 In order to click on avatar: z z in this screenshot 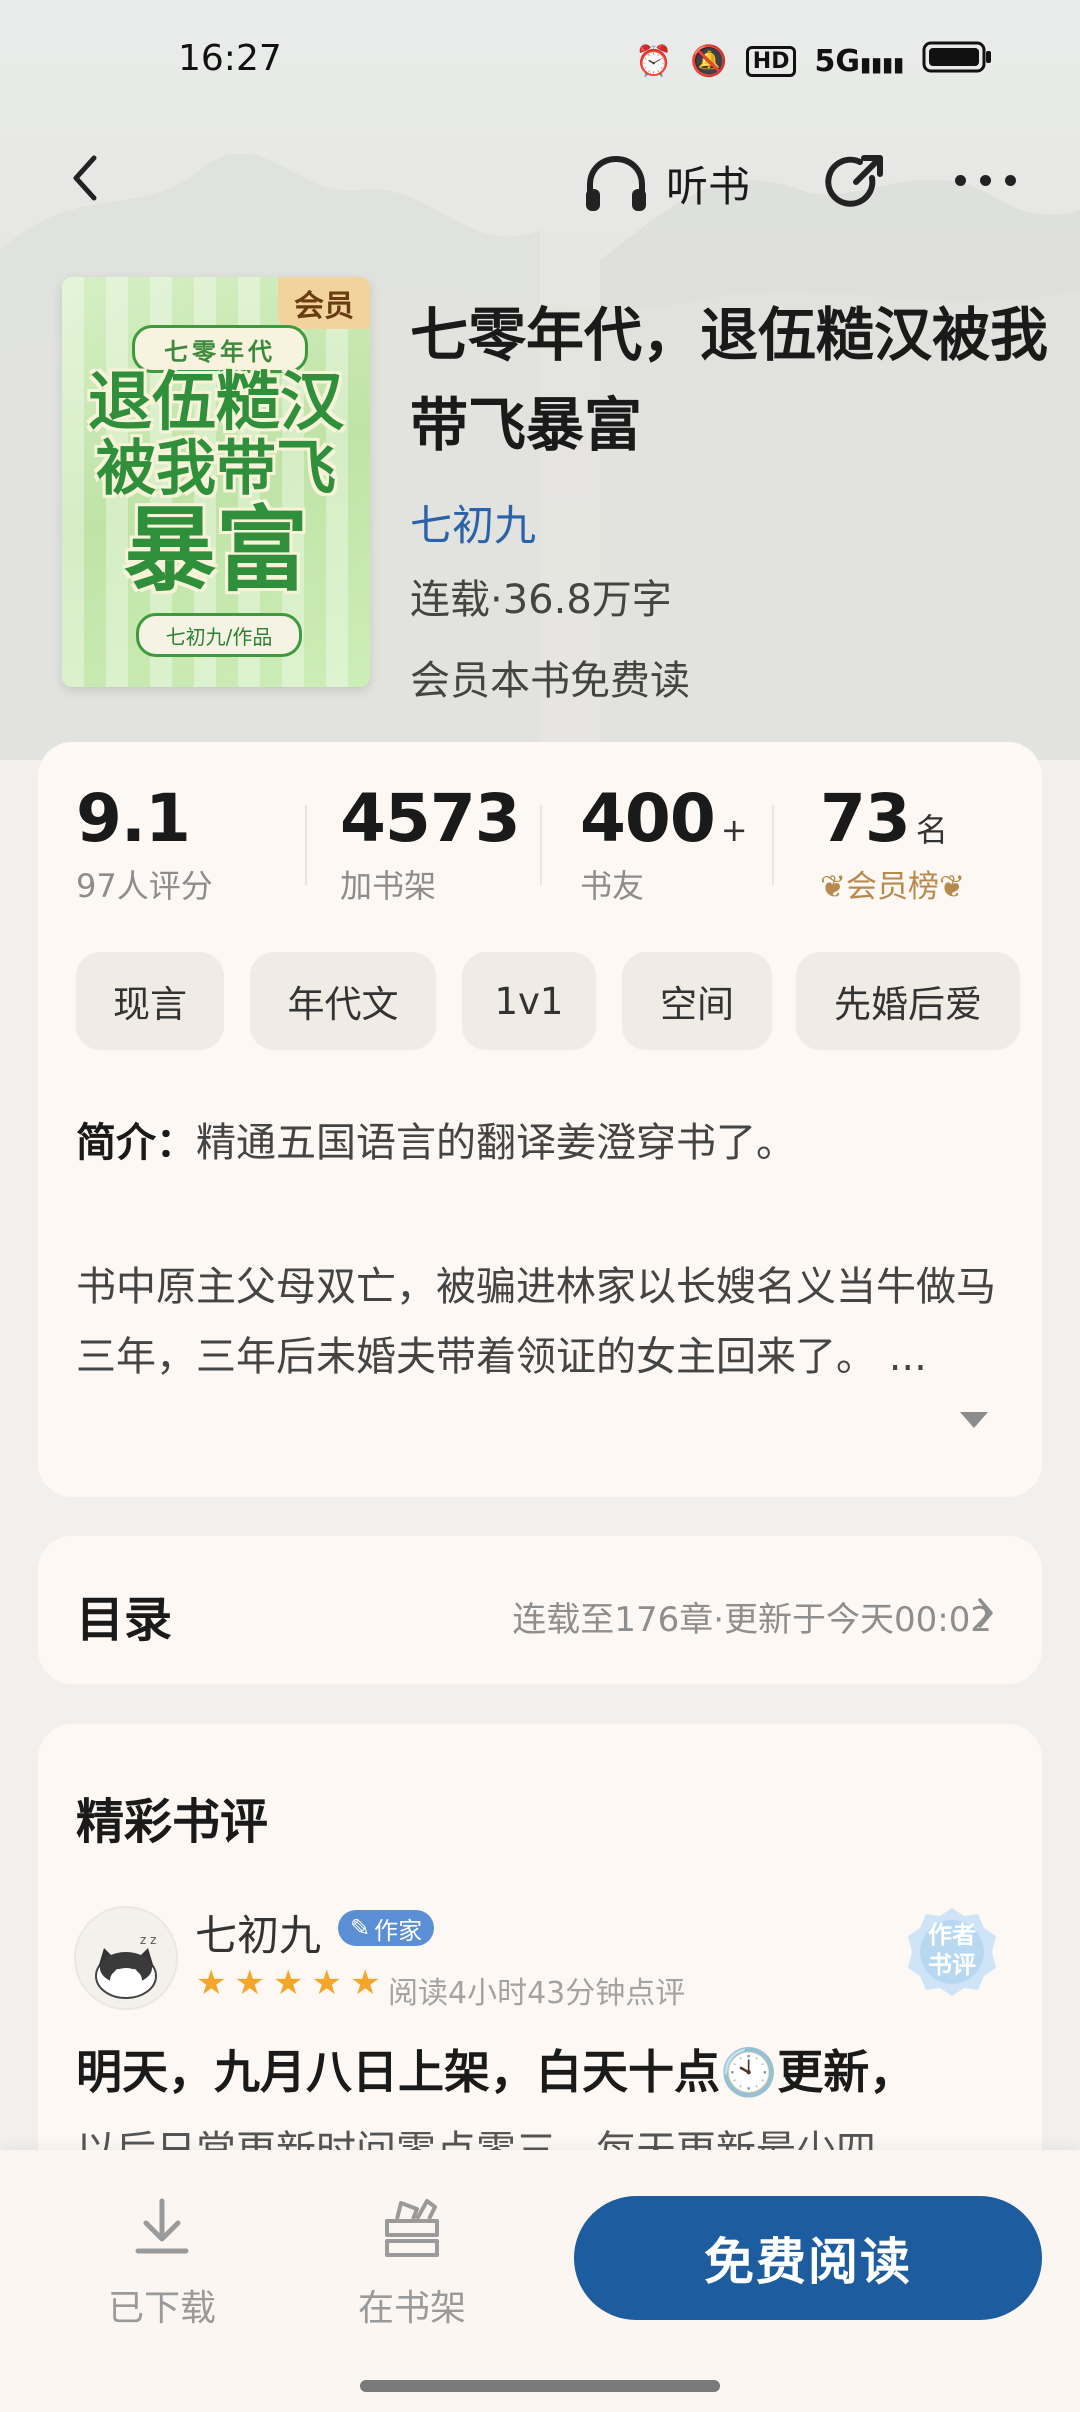, I will do `click(126, 1958)`.